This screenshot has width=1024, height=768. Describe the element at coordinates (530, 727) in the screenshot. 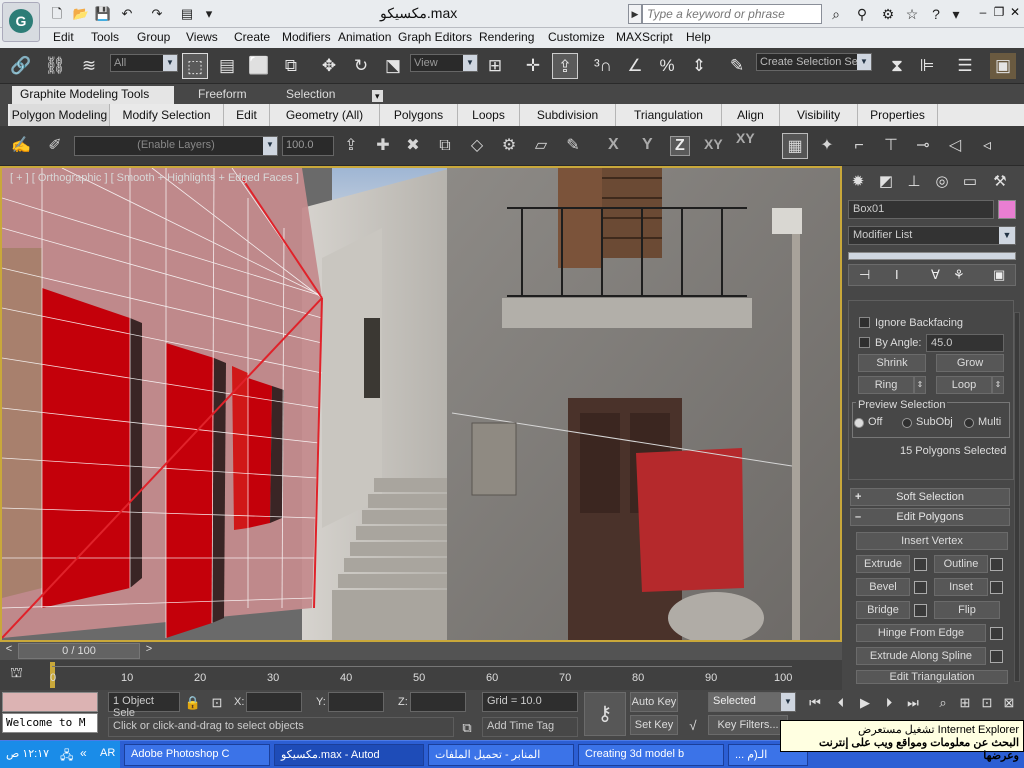

I see `add-time-tag: Add Time Tag` at that location.